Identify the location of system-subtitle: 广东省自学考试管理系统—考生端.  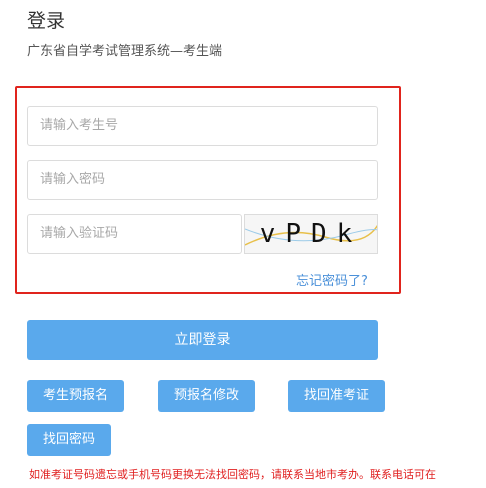
(125, 51).